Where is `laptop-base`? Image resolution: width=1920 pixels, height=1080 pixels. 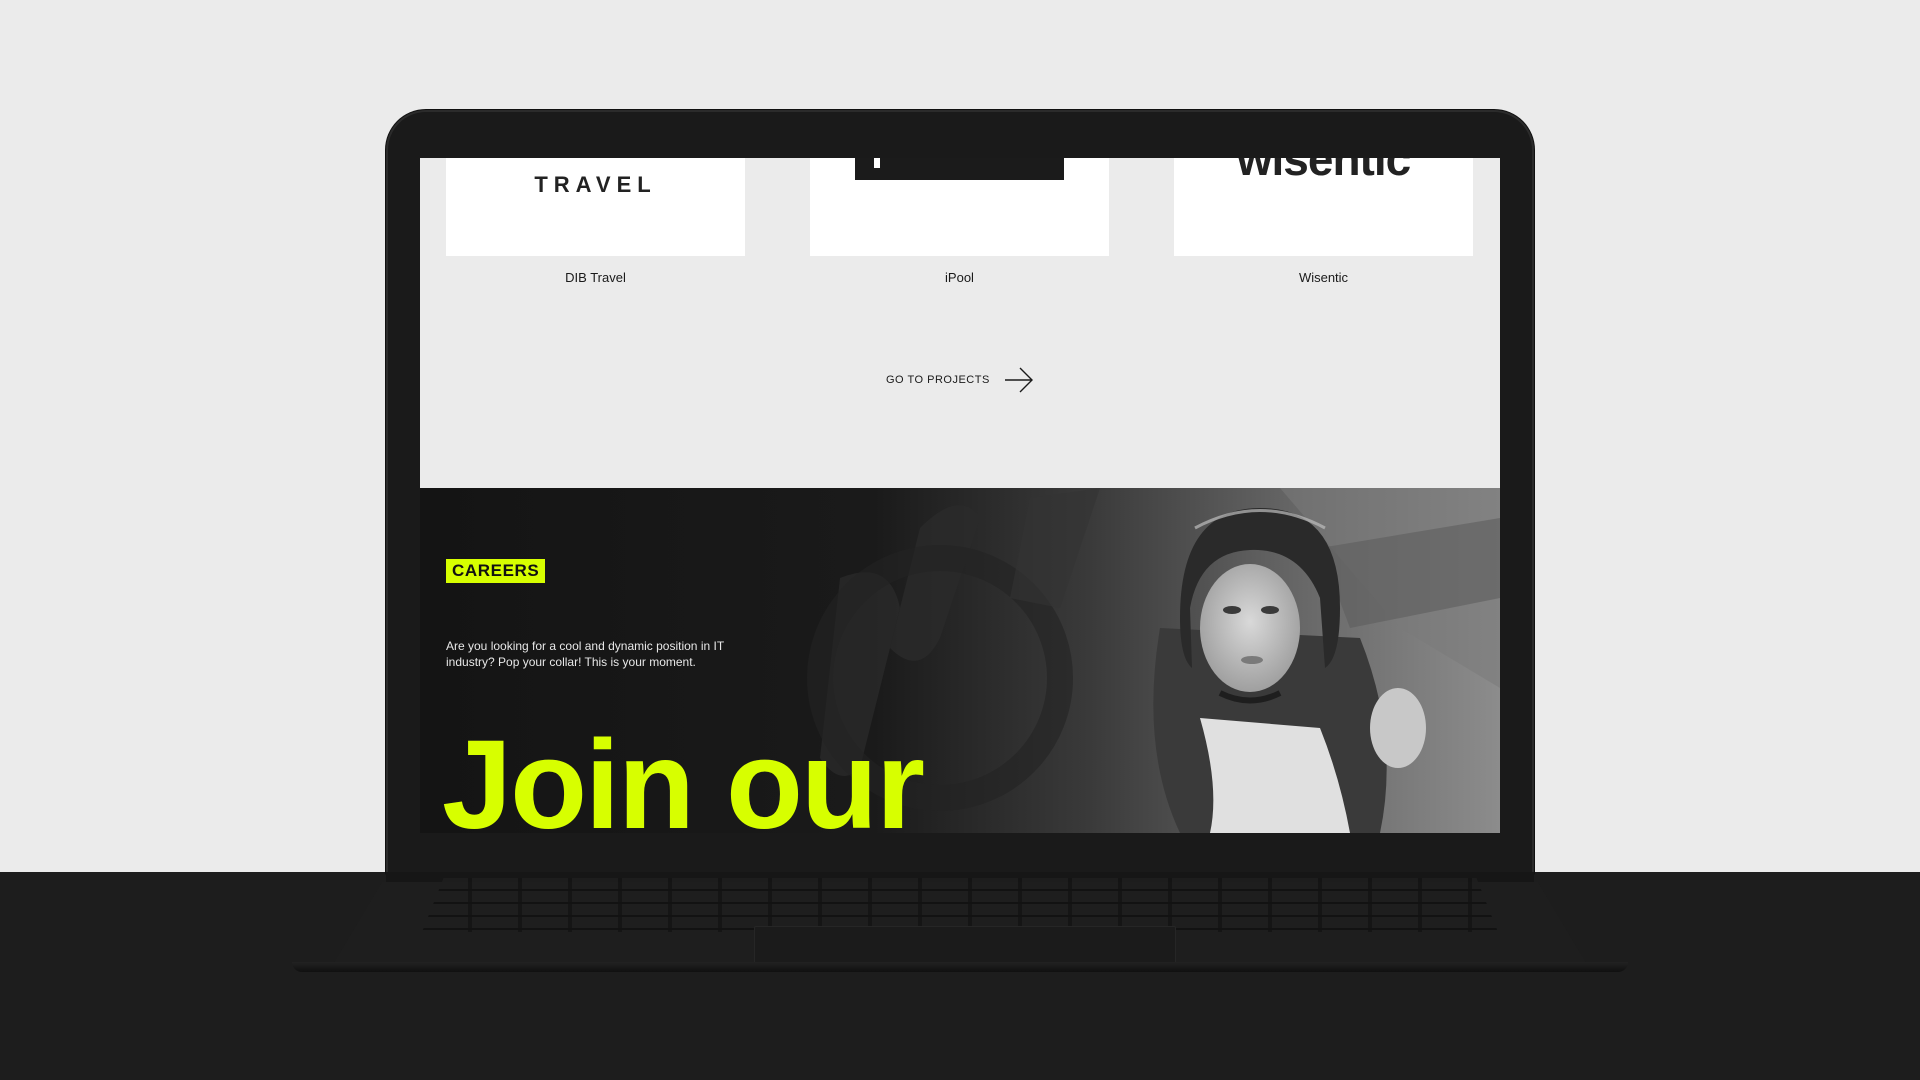
laptop-base is located at coordinates (960, 922).